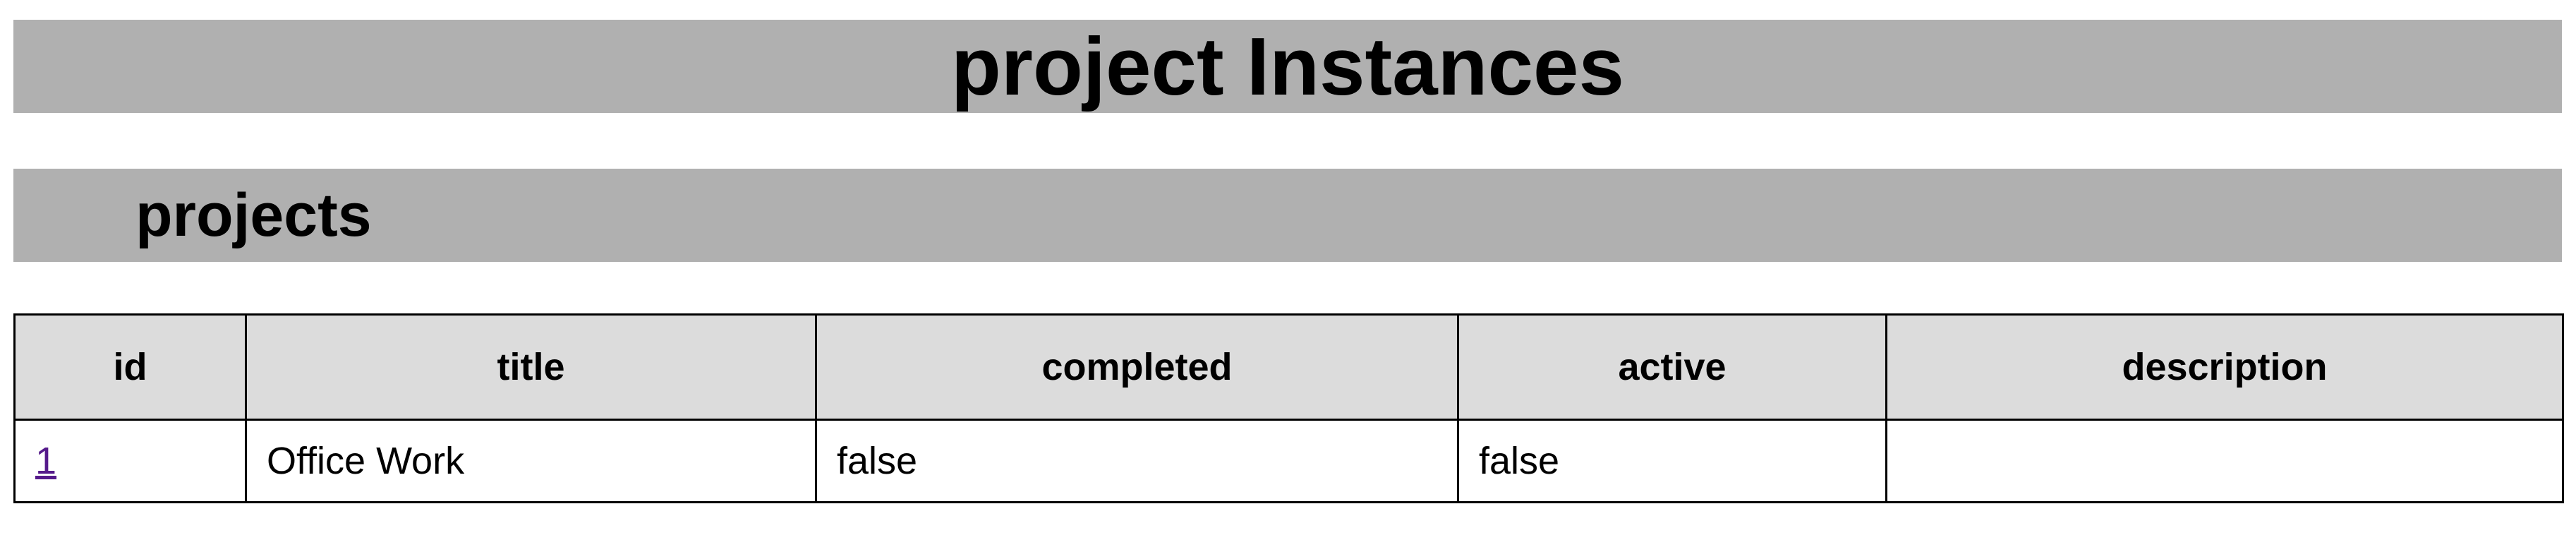 This screenshot has width=2576, height=540. What do you see at coordinates (1137, 367) in the screenshot?
I see `column-header-completed: completed` at bounding box center [1137, 367].